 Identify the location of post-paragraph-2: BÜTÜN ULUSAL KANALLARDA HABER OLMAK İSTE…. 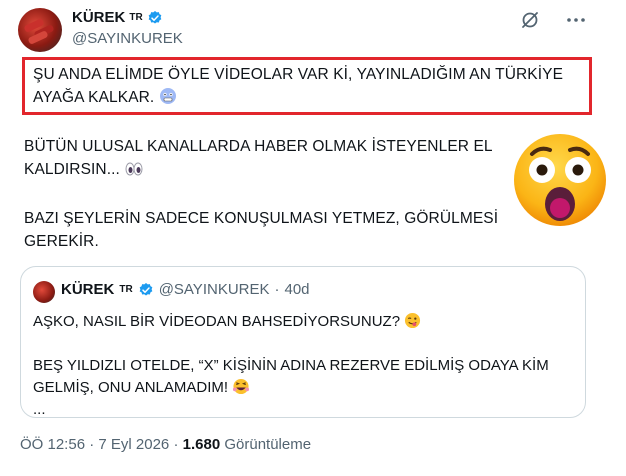
(274, 158).